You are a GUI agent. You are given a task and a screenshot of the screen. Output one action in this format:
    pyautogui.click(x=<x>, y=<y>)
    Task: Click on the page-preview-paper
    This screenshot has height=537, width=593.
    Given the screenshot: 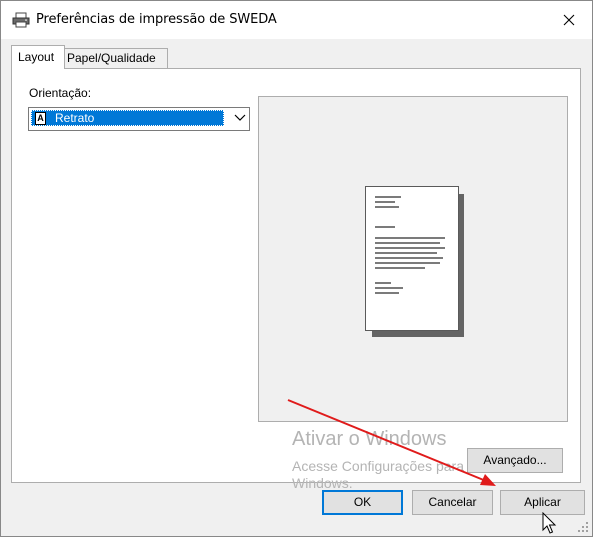 What is the action you would take?
    pyautogui.click(x=412, y=258)
    